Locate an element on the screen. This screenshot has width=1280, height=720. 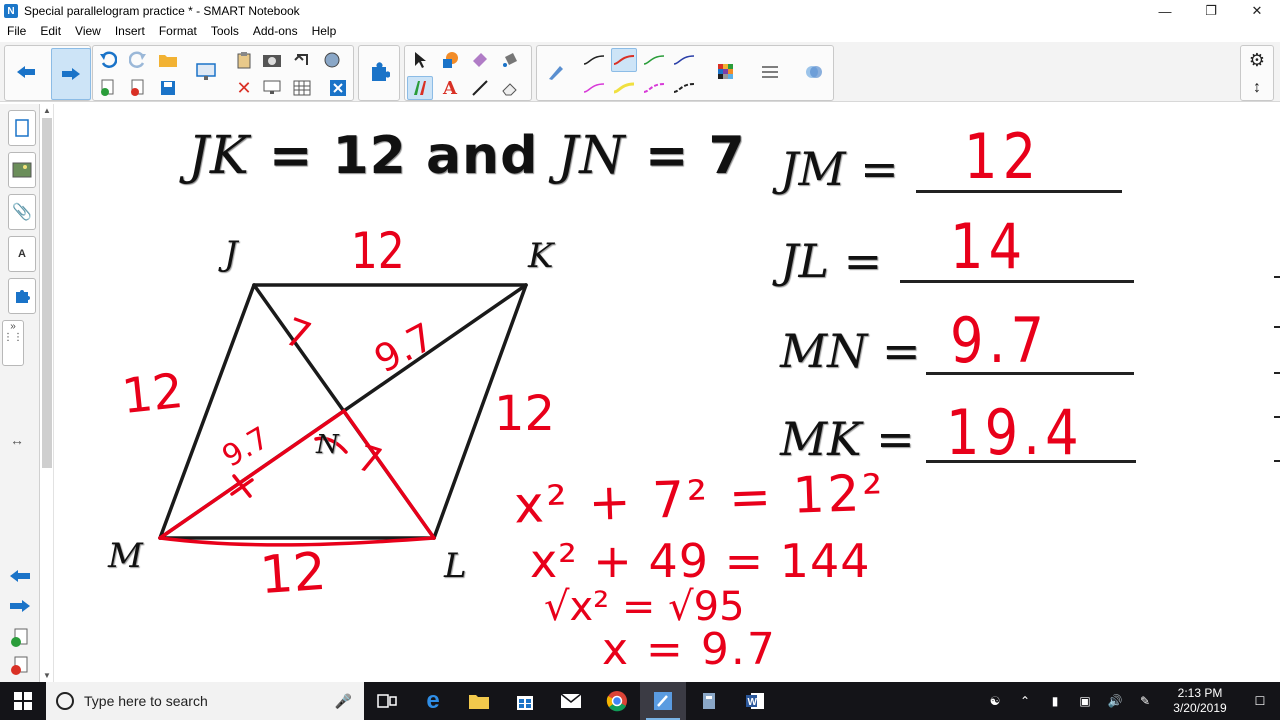
previous-page-side-icon is located at coordinates (20, 578).